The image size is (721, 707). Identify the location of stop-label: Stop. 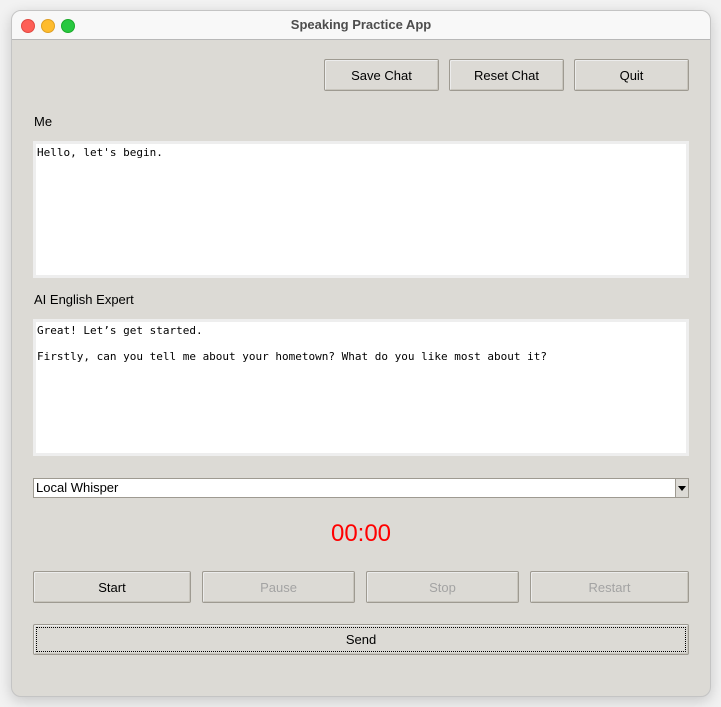
(442, 587).